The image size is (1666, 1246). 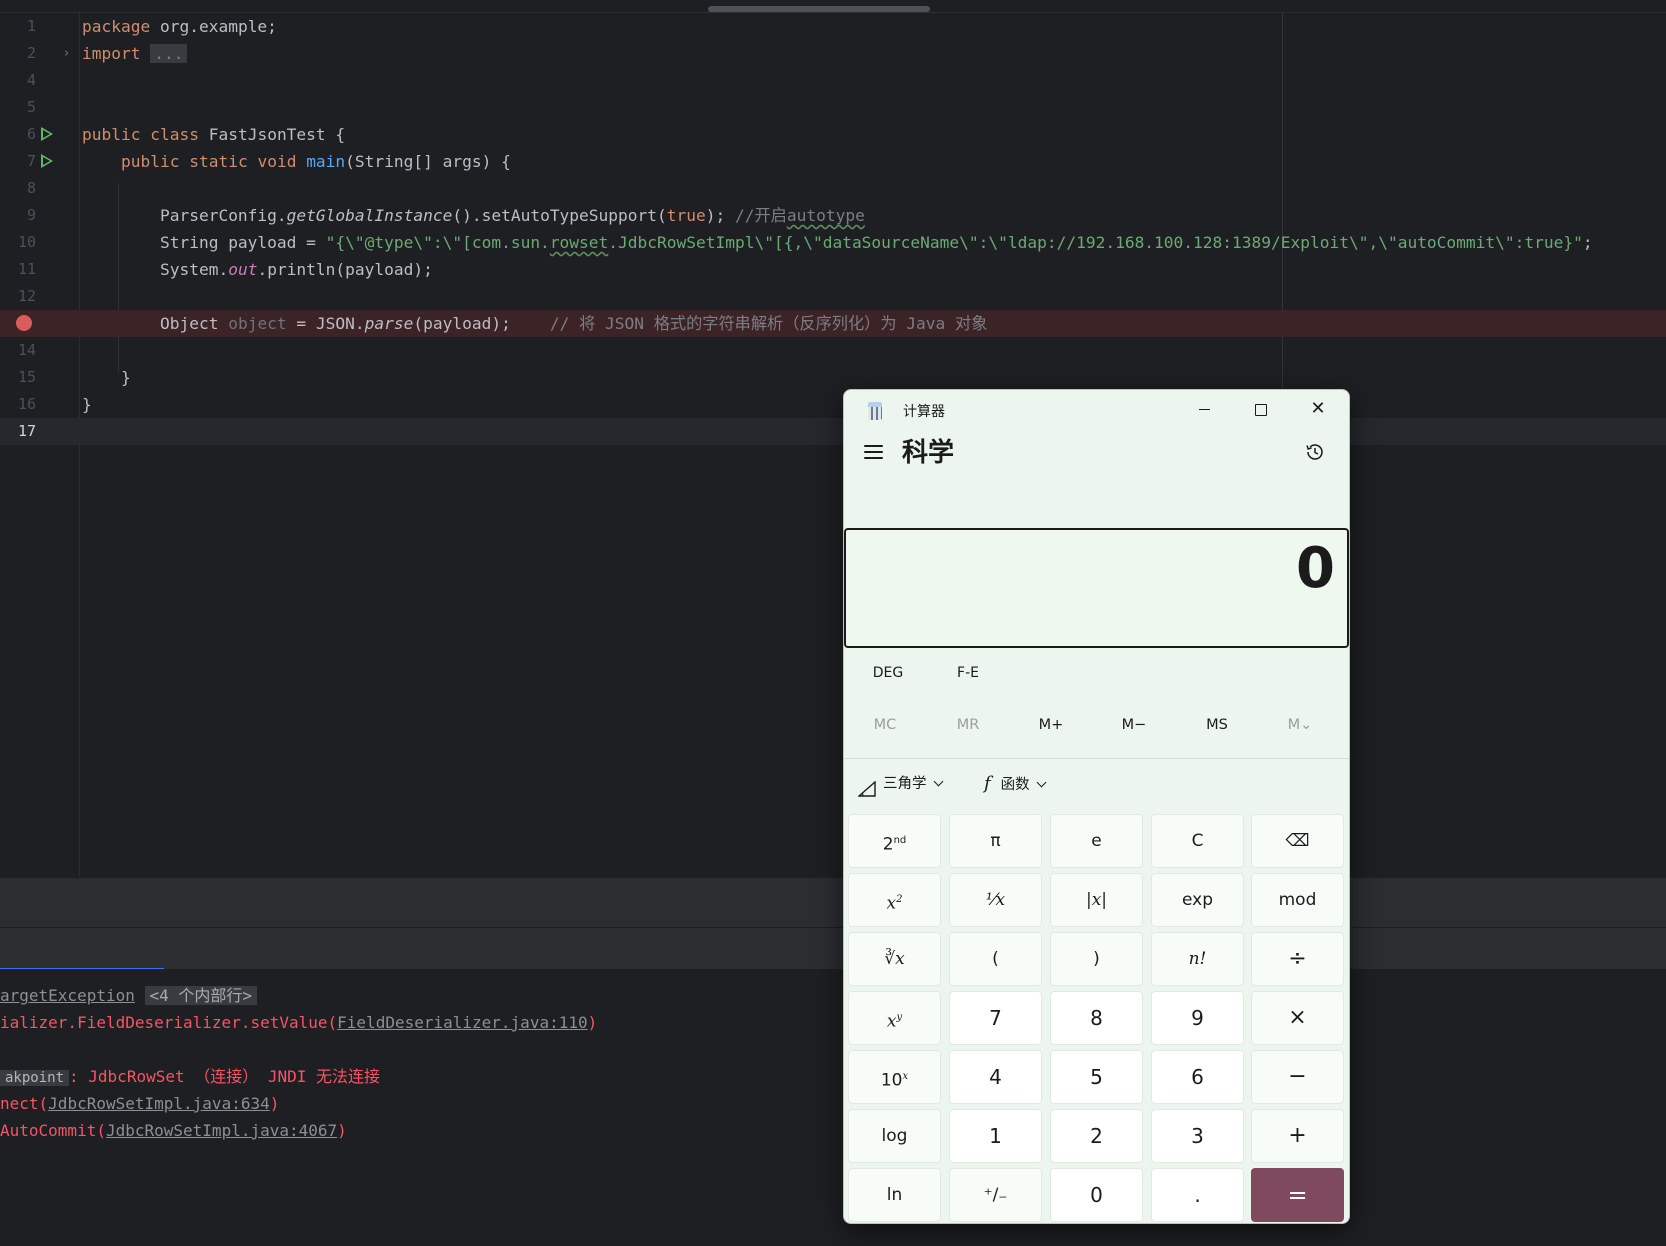 I want to click on euler-button: e, so click(x=1096, y=841).